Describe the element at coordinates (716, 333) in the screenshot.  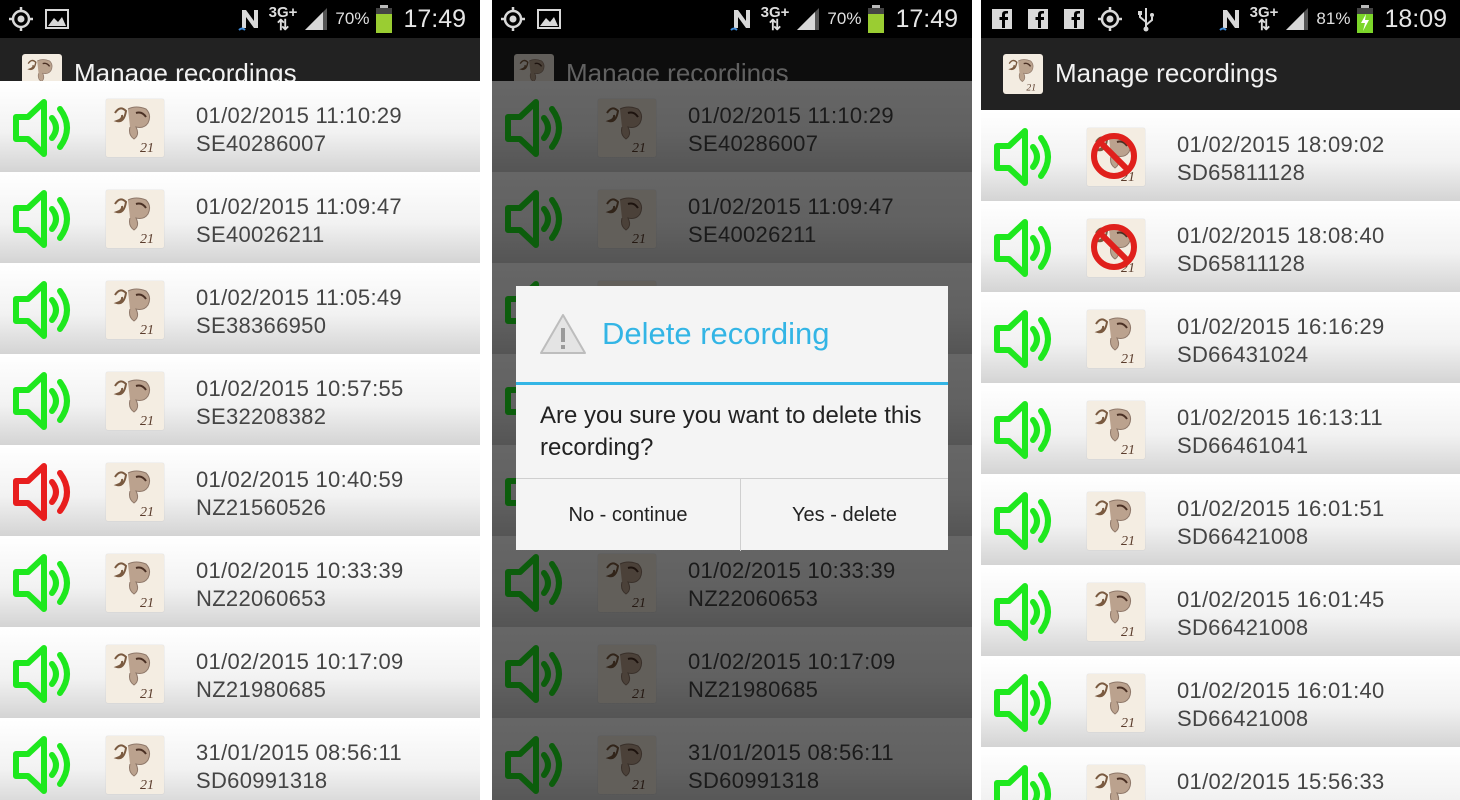
I see `dialog-title: Delete recording` at that location.